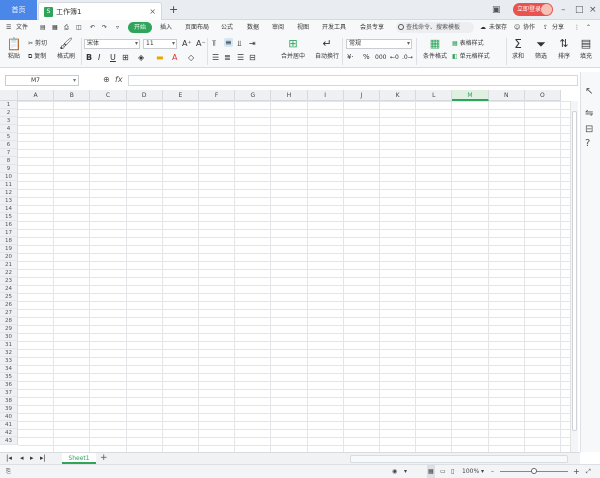 This screenshot has width=600, height=478. What do you see at coordinates (394, 57) in the screenshot?
I see `increase-decimal-icon: ←0` at bounding box center [394, 57].